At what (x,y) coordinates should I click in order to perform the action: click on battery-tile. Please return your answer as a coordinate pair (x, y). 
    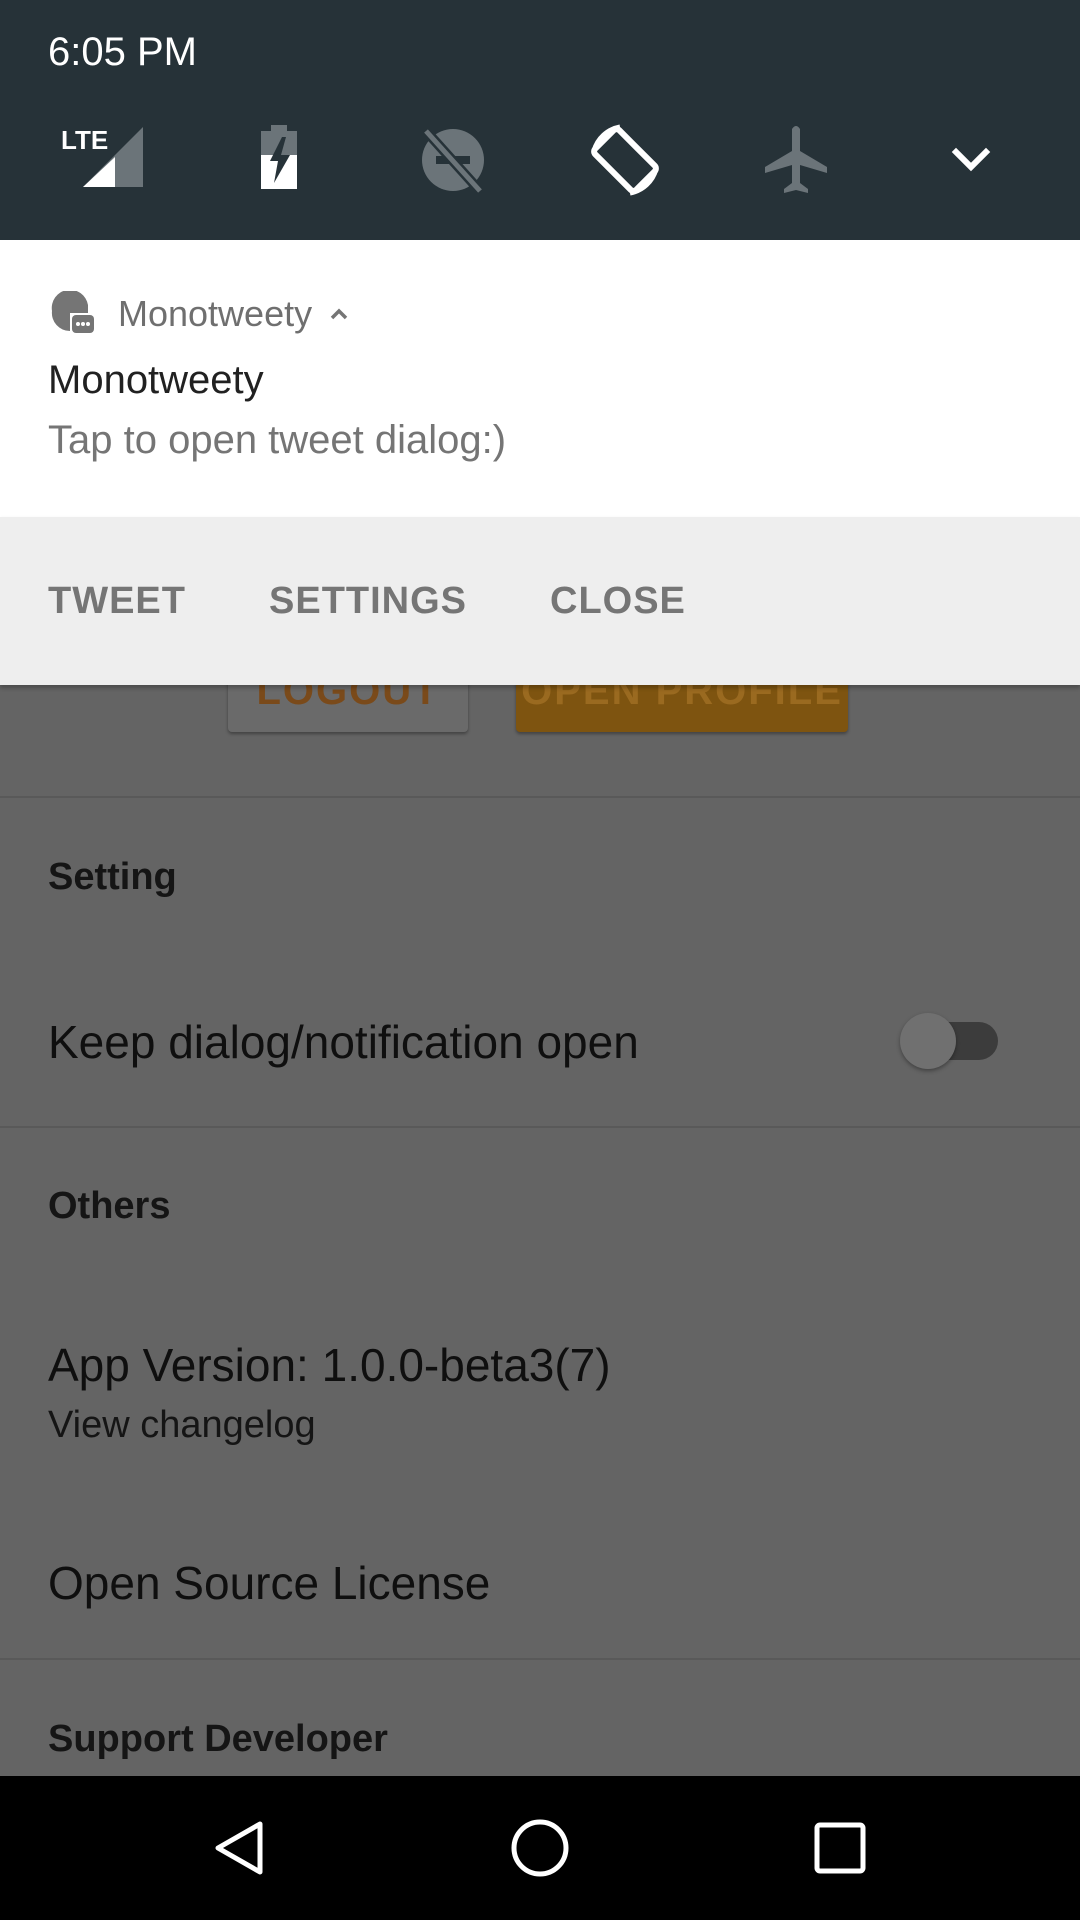
    Looking at the image, I should click on (279, 160).